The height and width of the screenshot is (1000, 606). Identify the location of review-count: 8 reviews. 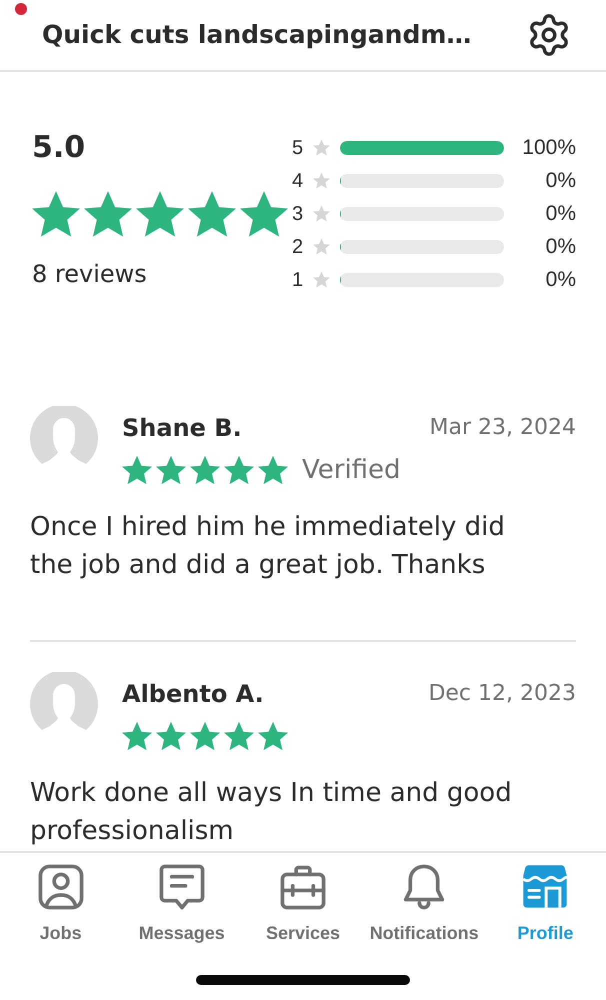
(90, 274).